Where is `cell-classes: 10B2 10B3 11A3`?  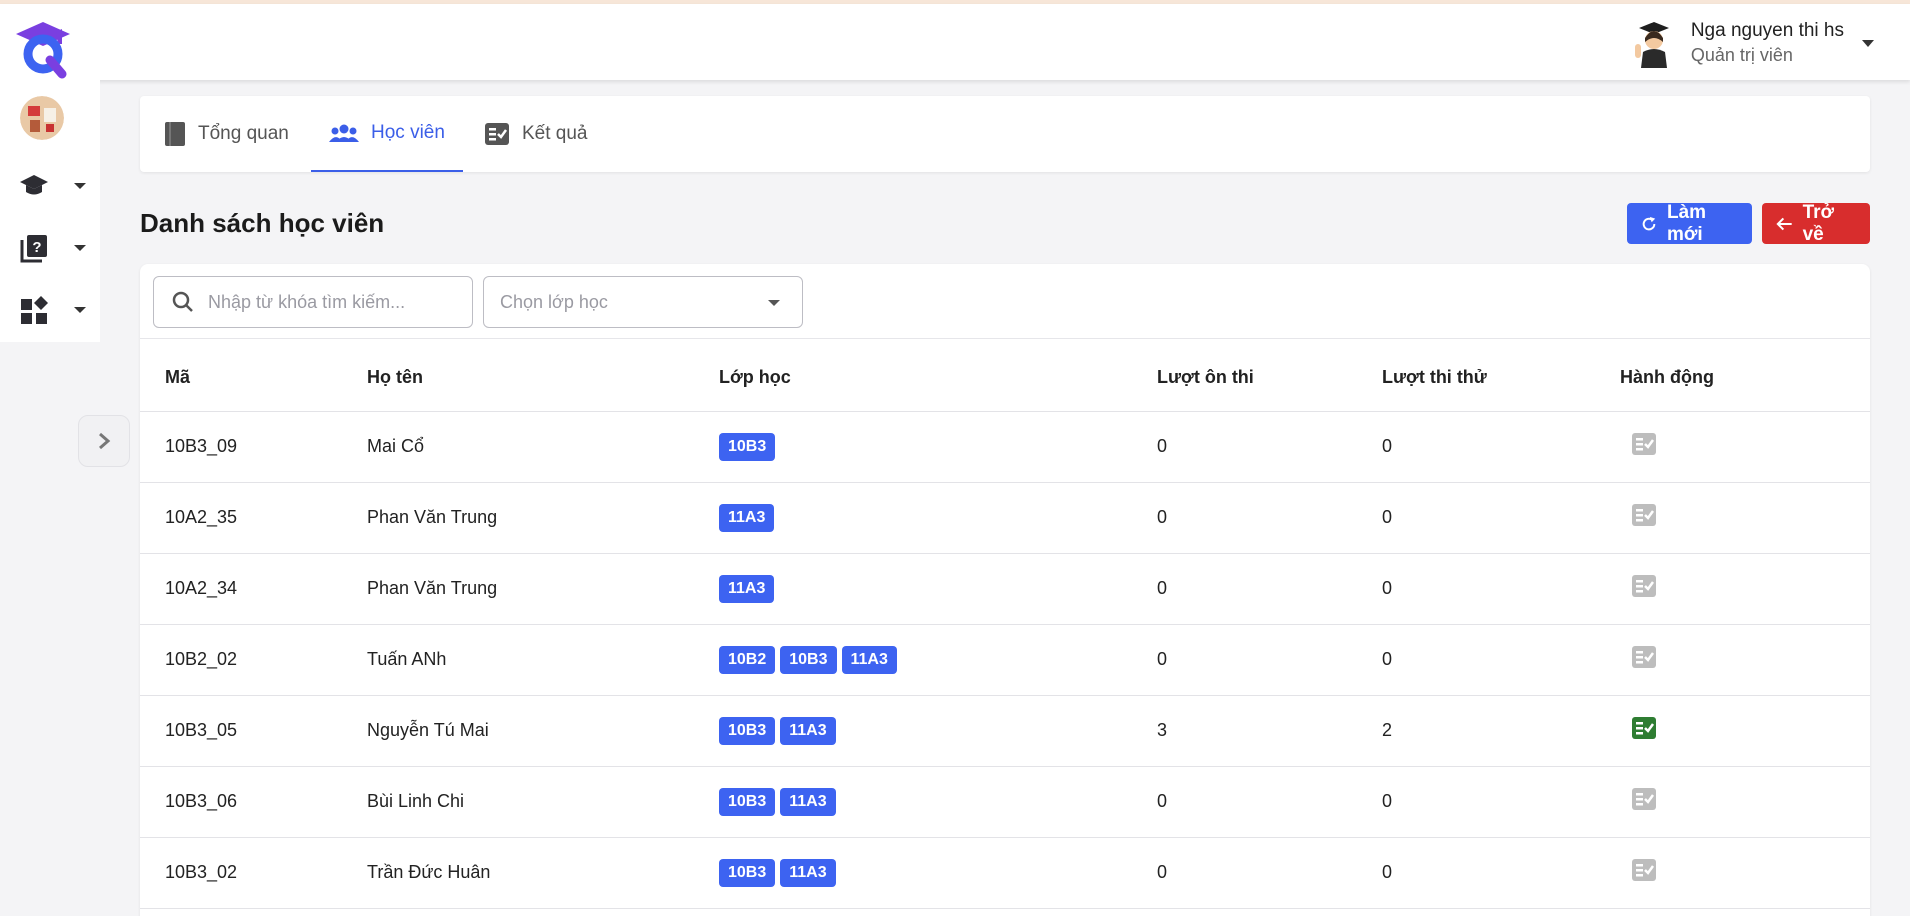 cell-classes: 10B2 10B3 11A3 is located at coordinates (938, 660).